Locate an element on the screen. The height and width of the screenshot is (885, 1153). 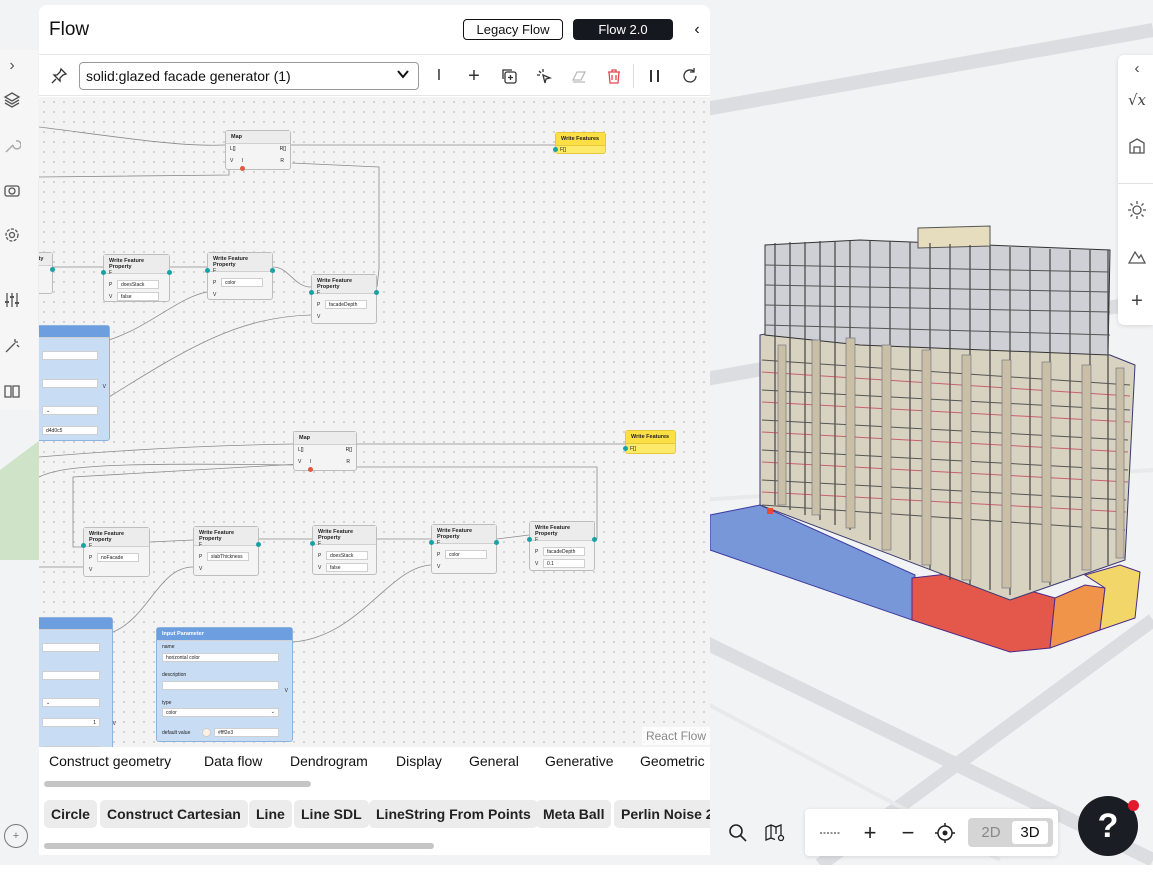
tab-dendrogram: Dendrogram is located at coordinates (329, 761).